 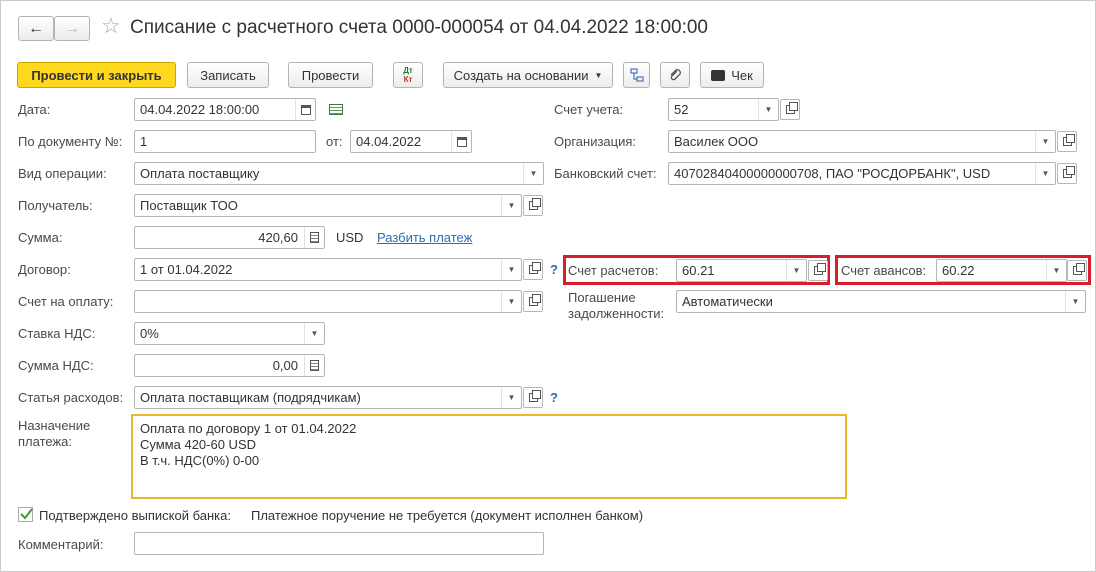 I want to click on doc-date-field: 04.04.2022, so click(x=411, y=141).